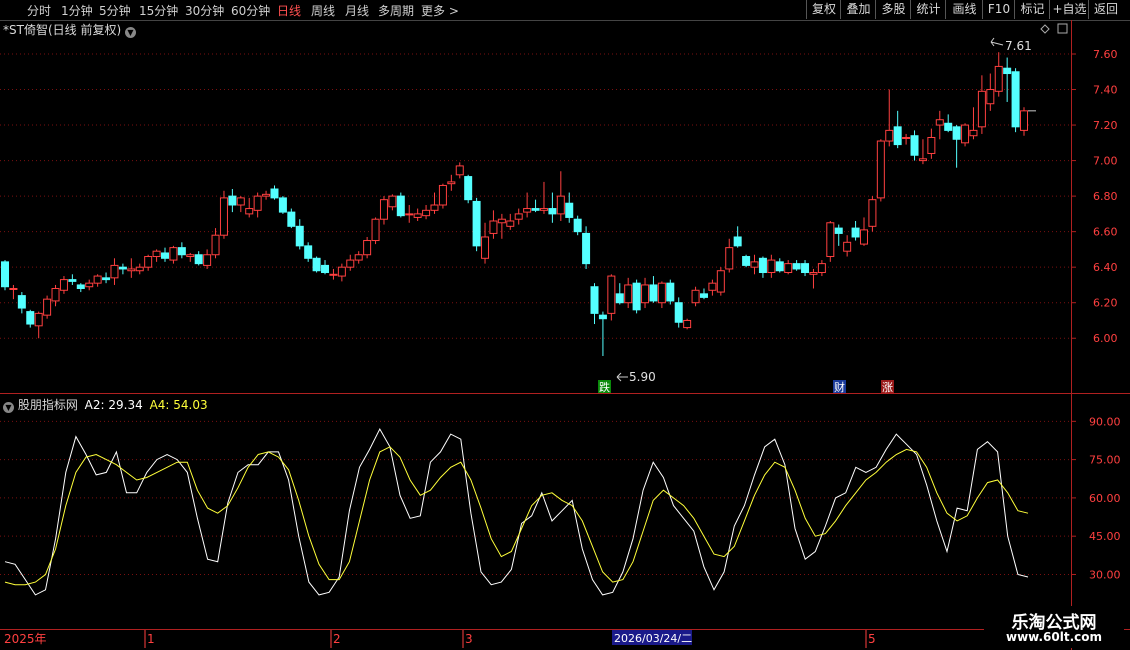 Image resolution: width=1130 pixels, height=650 pixels. Describe the element at coordinates (1105, 574) in the screenshot. I see `indicator-tick-label: 30.00` at that location.